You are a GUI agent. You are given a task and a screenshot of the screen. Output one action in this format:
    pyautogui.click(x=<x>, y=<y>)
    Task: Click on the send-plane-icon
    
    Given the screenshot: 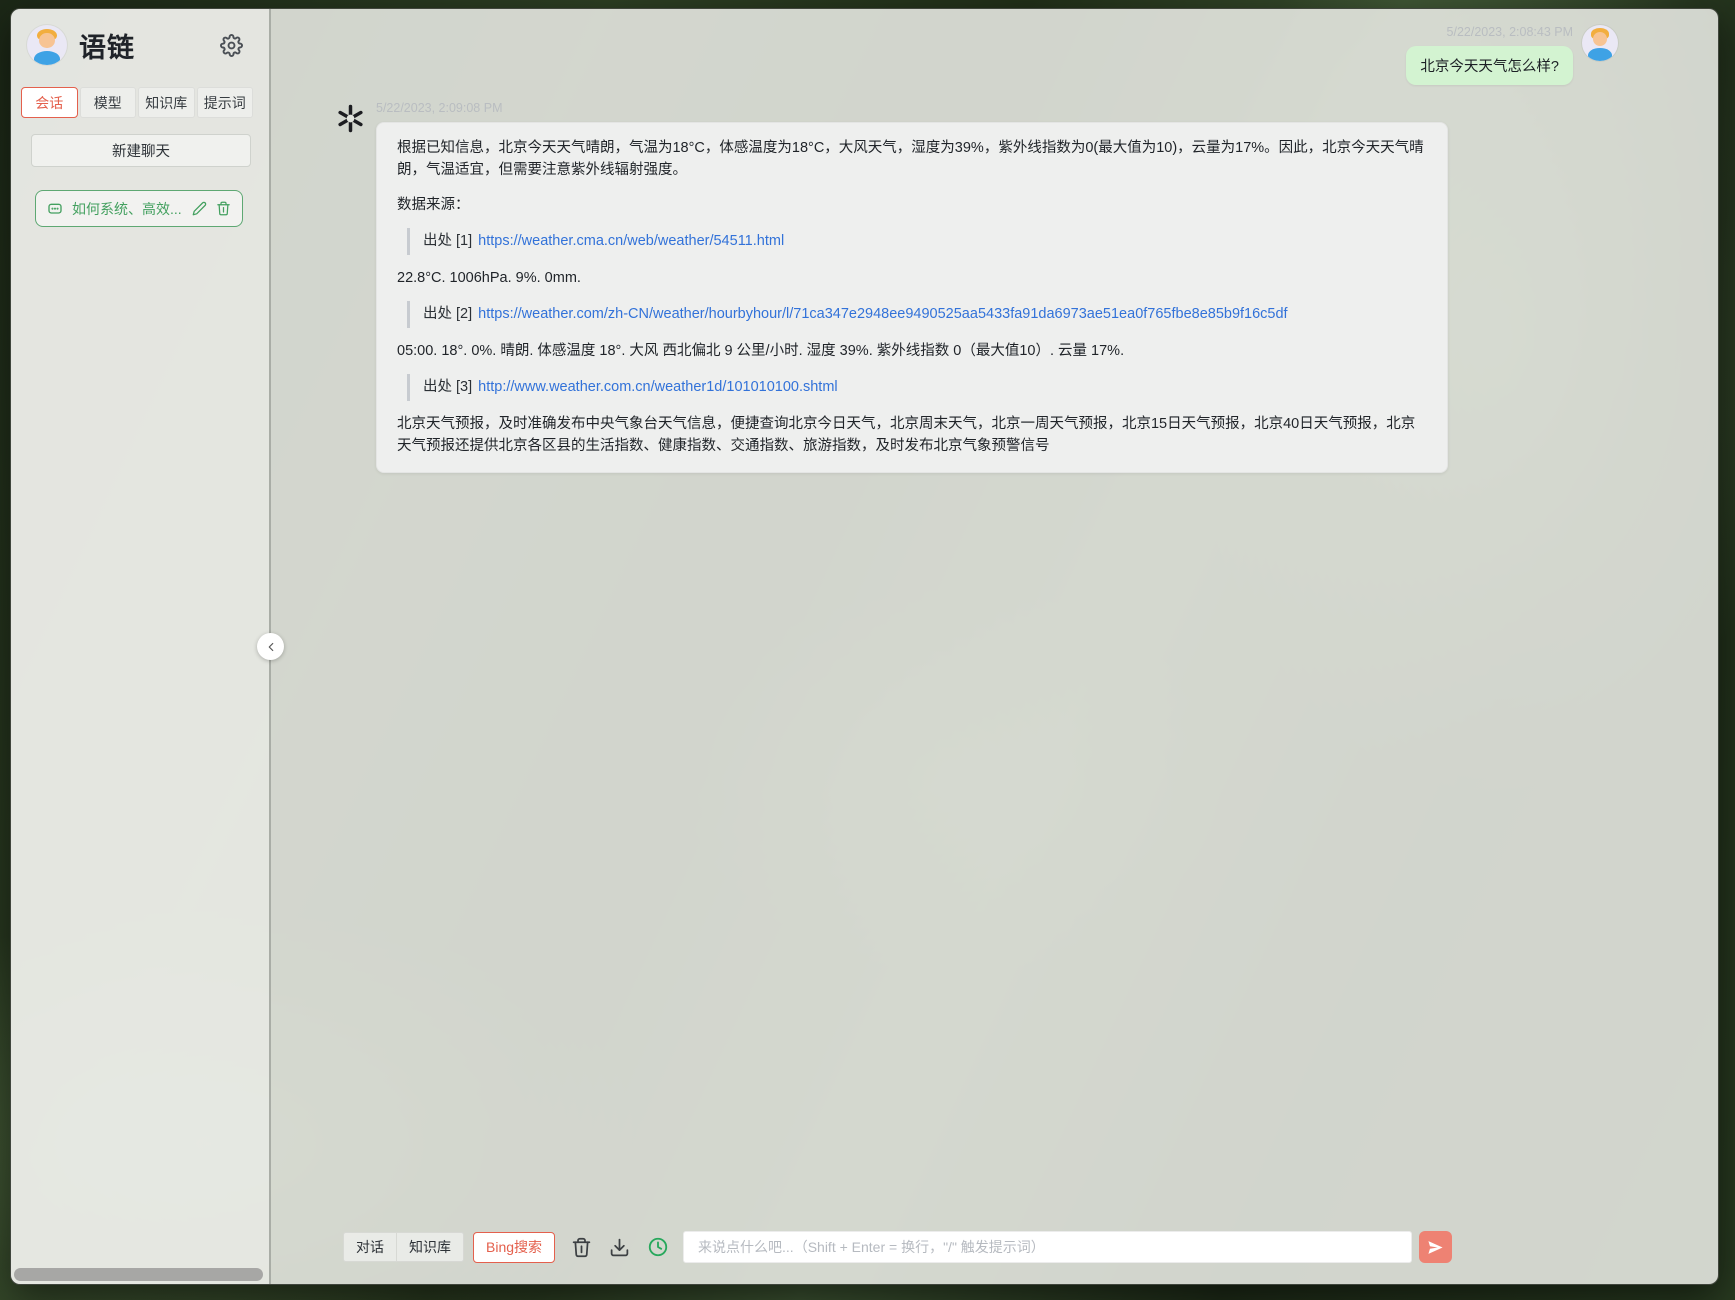 What is the action you would take?
    pyautogui.click(x=1435, y=1247)
    